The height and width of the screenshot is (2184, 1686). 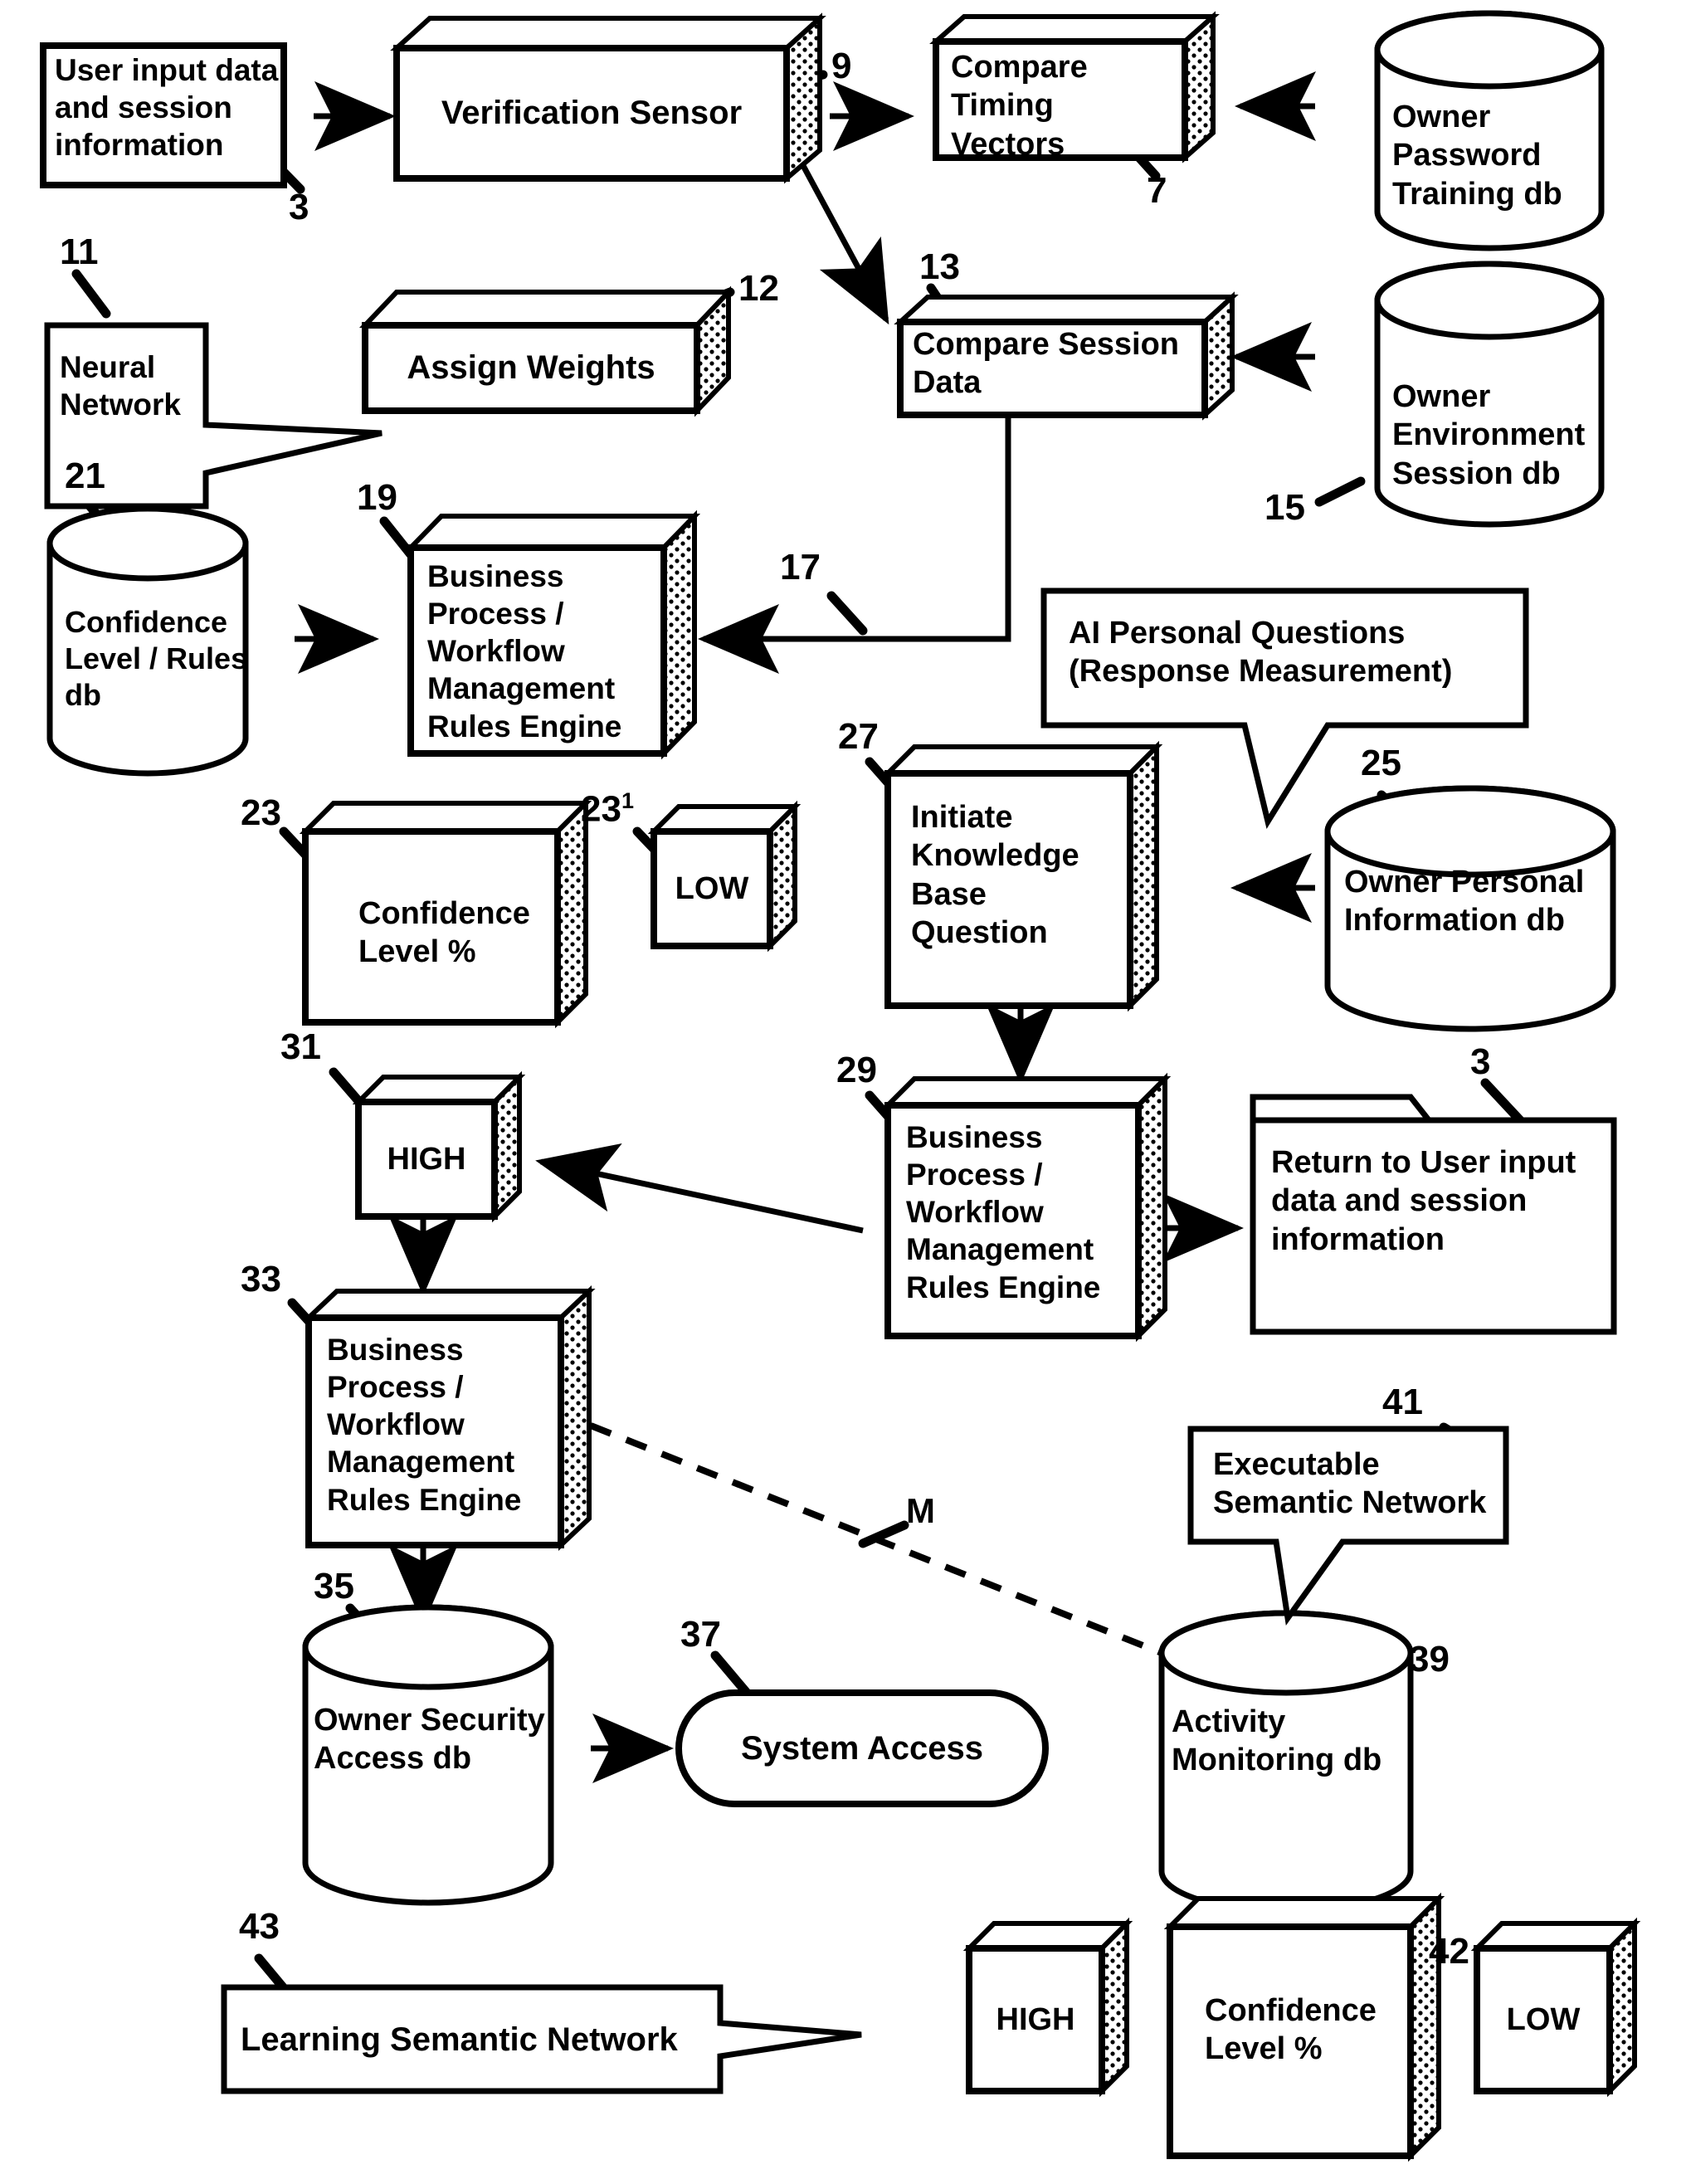 I want to click on activity-line-2: Monitoring db, so click(x=1277, y=1760).